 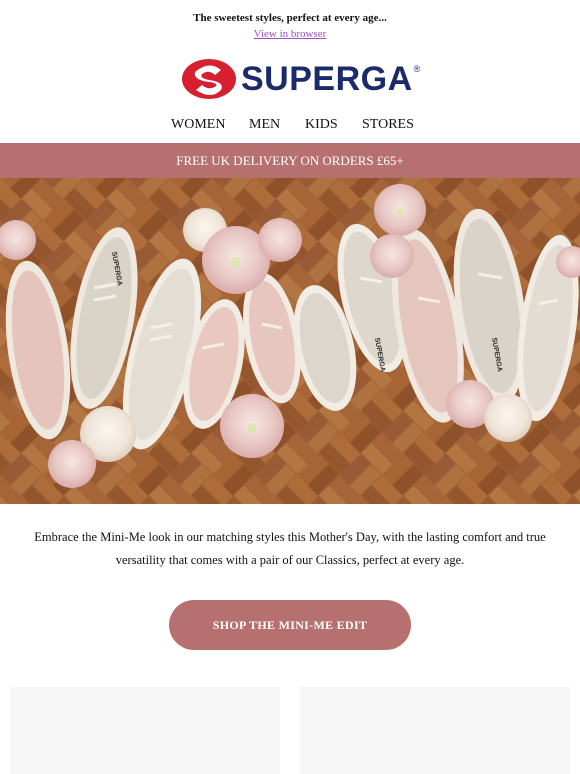 What do you see at coordinates (290, 160) in the screenshot?
I see `free-delivery-banner: FREE UK DELIVERY ON ORDERS £65+` at bounding box center [290, 160].